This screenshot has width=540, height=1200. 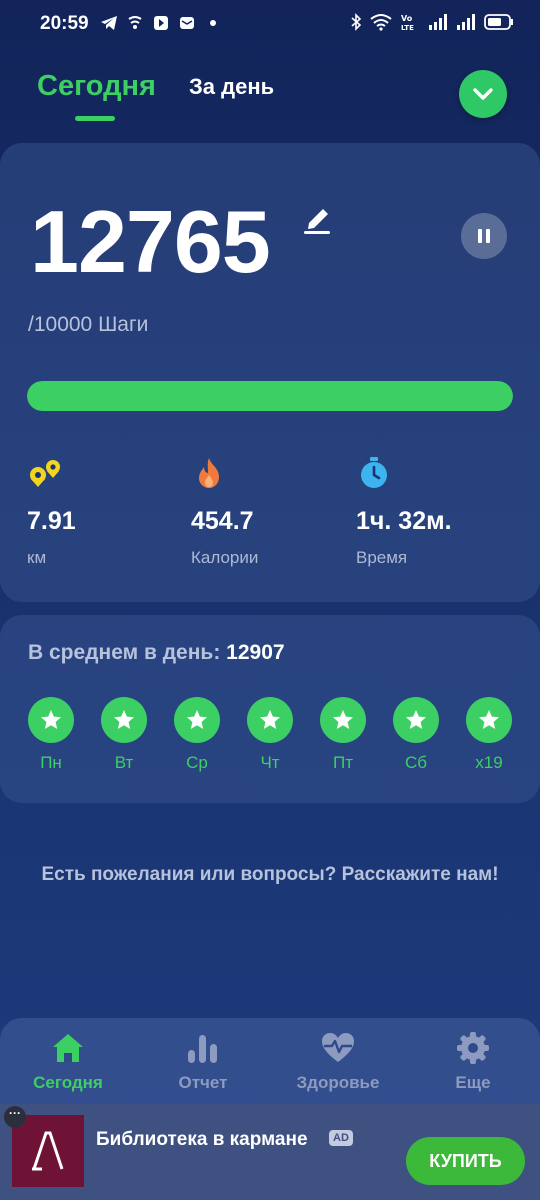 I want to click on nav-label-report: Отчет, so click(x=203, y=1082).